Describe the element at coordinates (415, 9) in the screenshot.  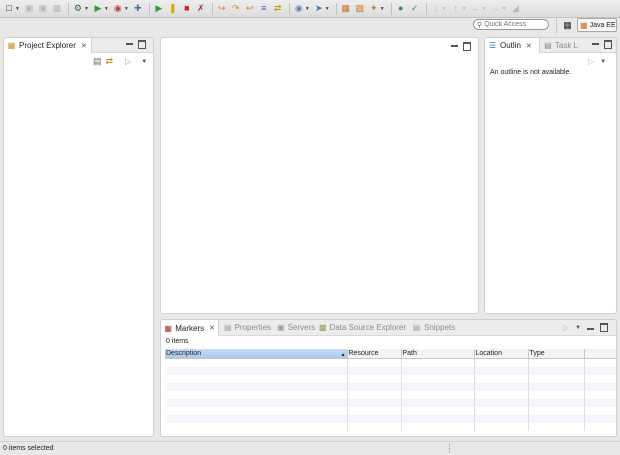
I see `annotation-icon: ✓` at that location.